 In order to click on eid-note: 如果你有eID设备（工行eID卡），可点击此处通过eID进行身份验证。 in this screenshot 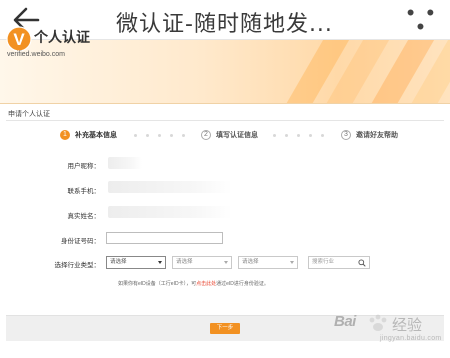, I will do `click(193, 283)`.